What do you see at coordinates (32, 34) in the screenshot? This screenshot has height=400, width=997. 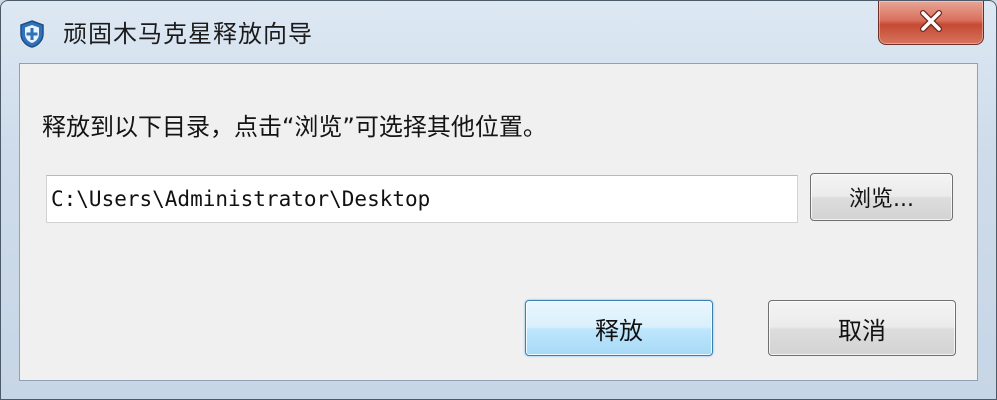 I see `shield-icon` at bounding box center [32, 34].